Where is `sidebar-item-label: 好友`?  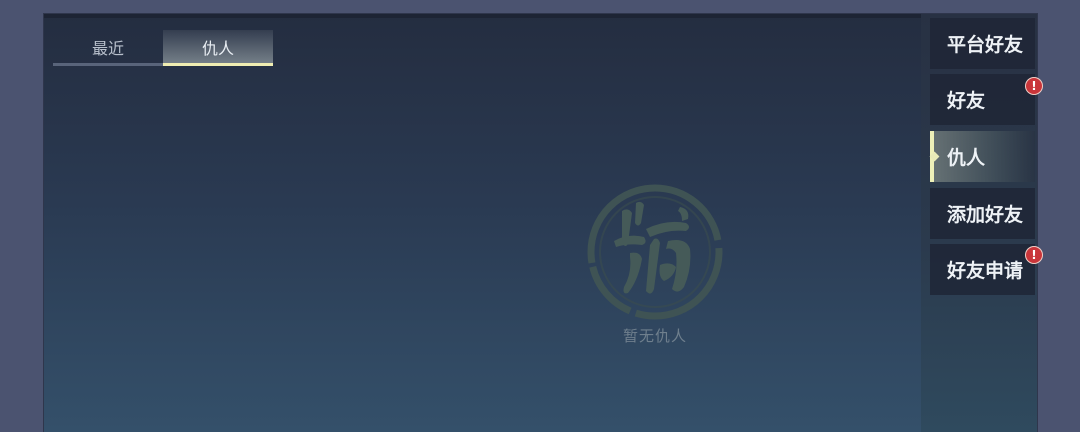
sidebar-item-label: 好友 is located at coordinates (966, 101).